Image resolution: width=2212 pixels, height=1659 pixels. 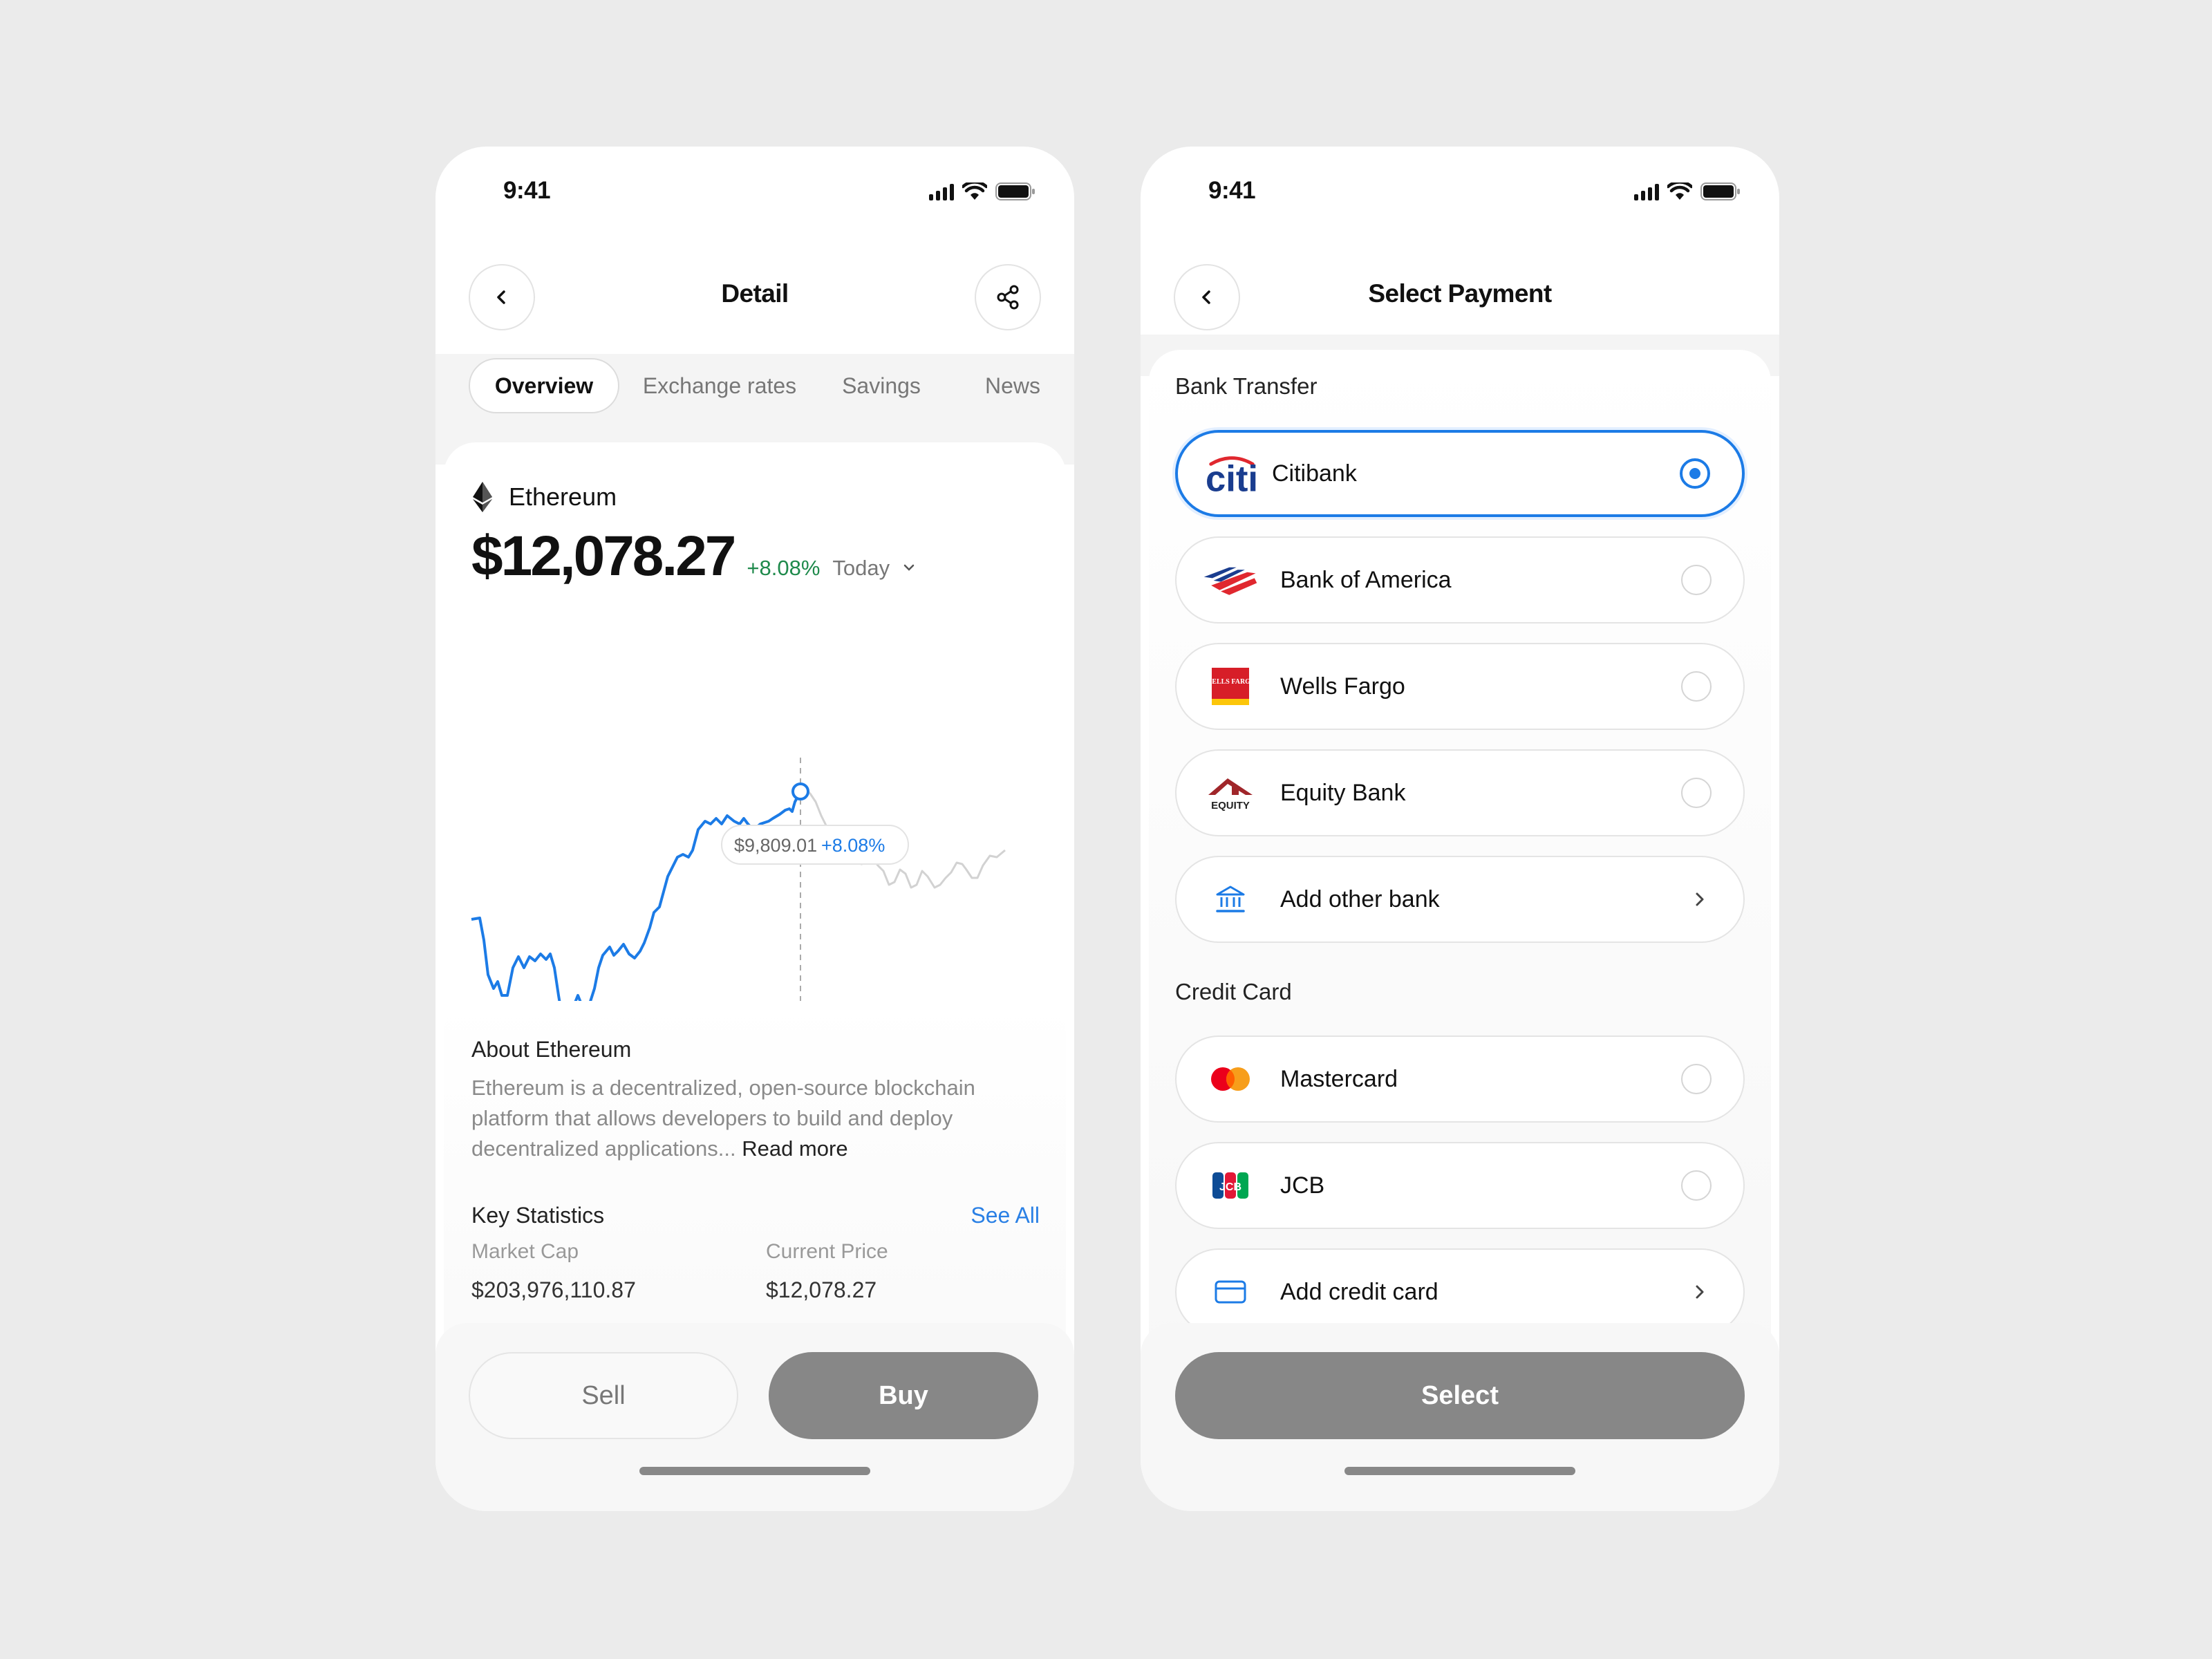 What do you see at coordinates (603, 1395) in the screenshot?
I see `sell-button: Sell` at bounding box center [603, 1395].